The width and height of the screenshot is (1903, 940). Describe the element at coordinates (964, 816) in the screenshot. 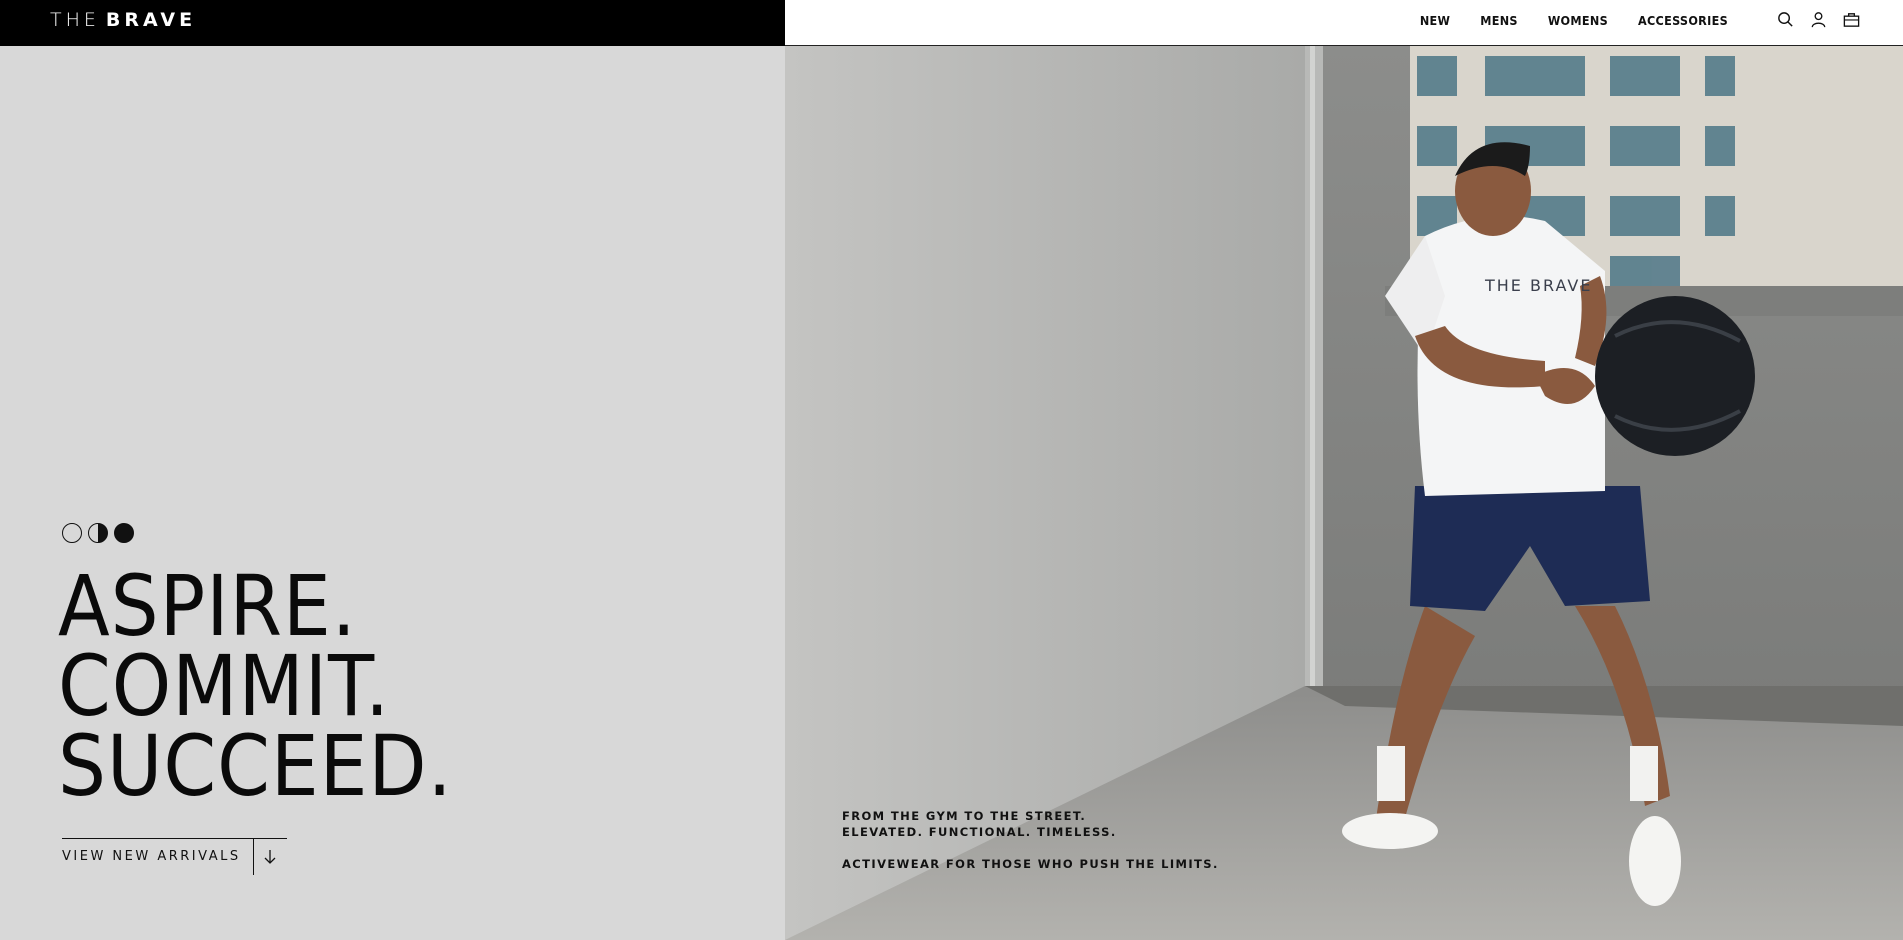

I see `tagline-line-1: FROM THE GYM TO THE STREET.` at that location.